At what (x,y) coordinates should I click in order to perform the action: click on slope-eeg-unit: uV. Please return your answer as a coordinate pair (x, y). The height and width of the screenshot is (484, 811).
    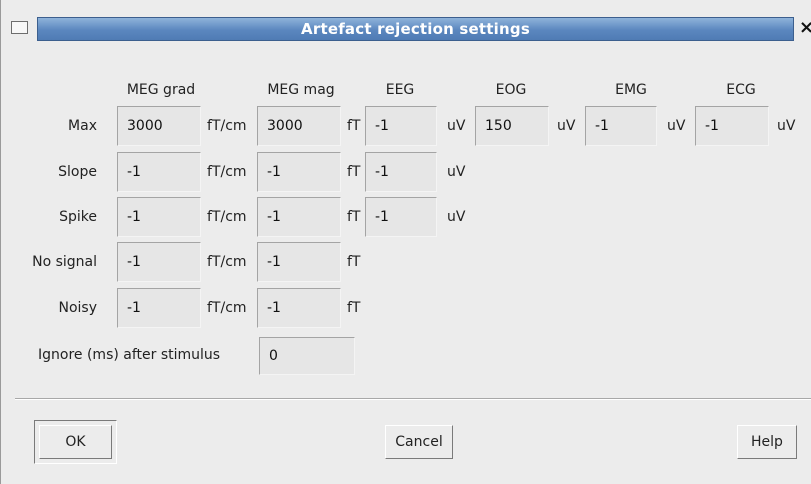
    Looking at the image, I should click on (456, 172).